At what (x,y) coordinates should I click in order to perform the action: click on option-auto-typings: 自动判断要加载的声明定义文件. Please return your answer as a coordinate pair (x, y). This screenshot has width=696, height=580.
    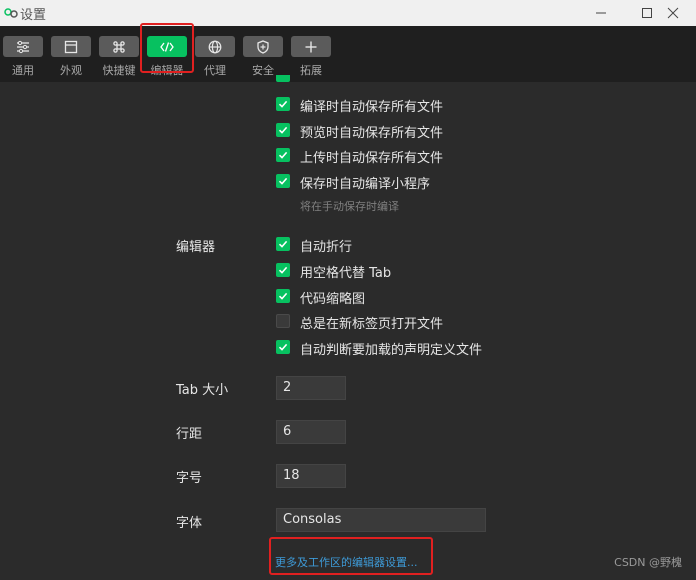
    Looking at the image, I should click on (391, 350).